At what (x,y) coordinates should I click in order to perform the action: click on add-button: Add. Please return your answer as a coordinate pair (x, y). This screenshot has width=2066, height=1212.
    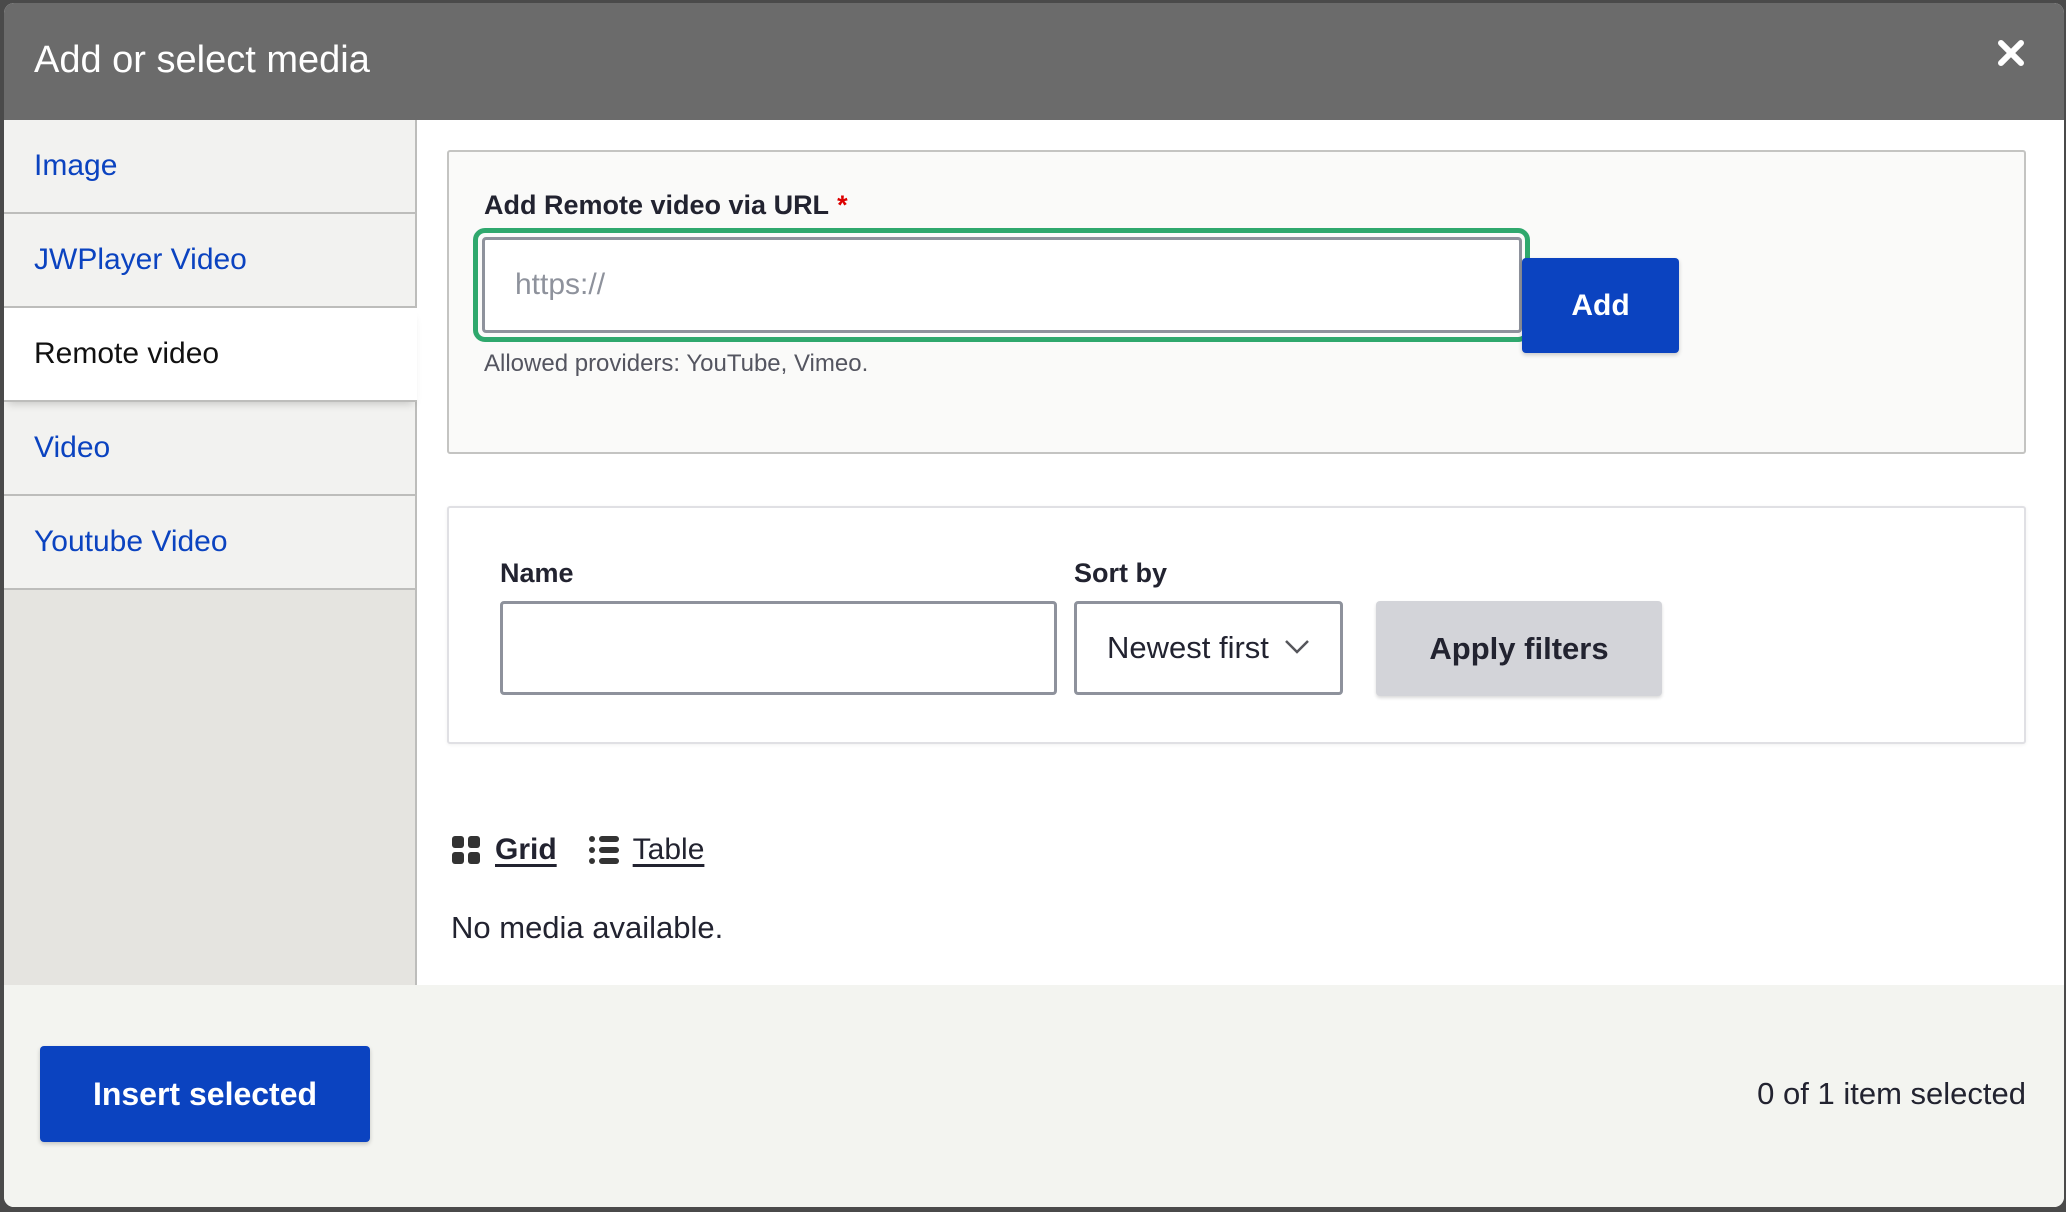
    Looking at the image, I should click on (1600, 305).